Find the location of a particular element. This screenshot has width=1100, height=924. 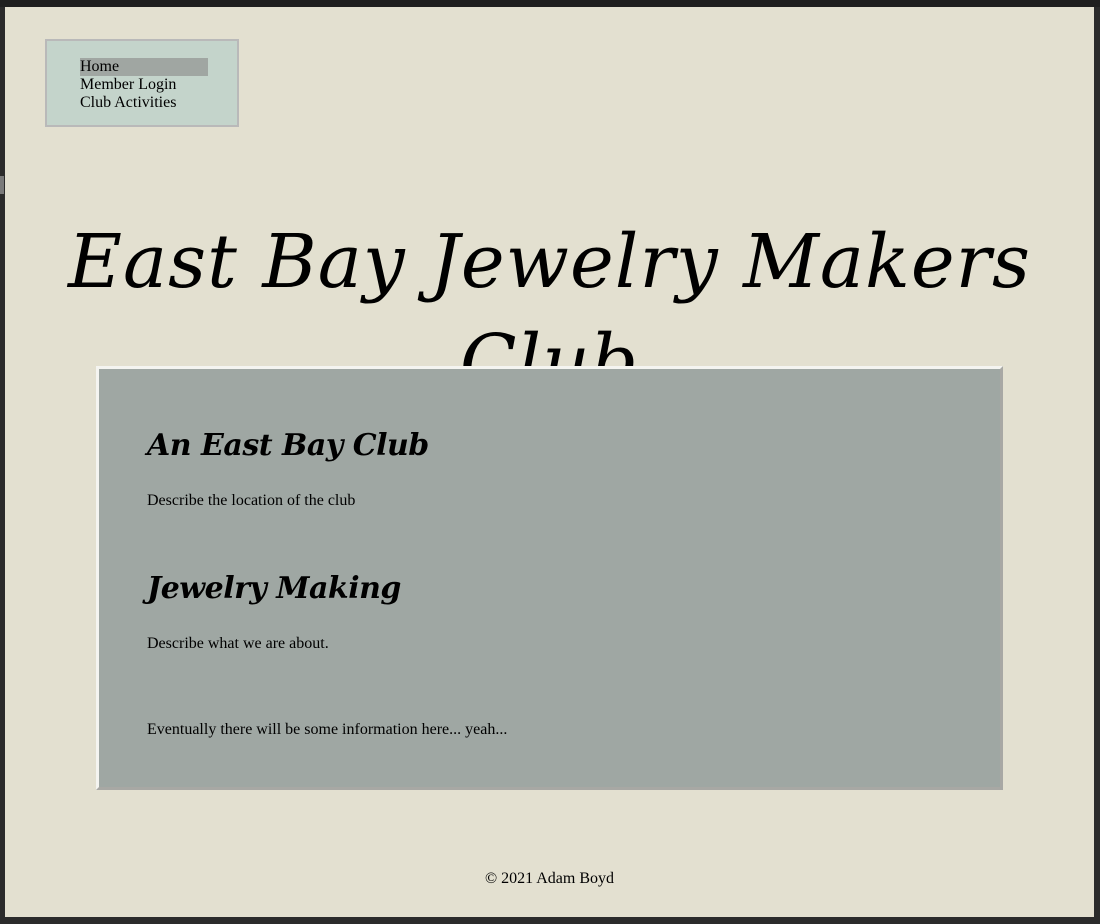

section-text-jewelry: Describe what we are about. is located at coordinates (238, 643).